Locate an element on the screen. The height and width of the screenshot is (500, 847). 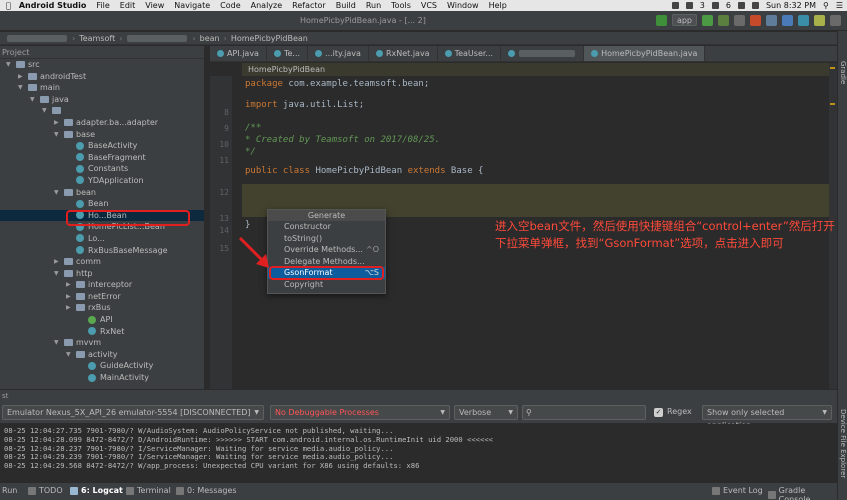
todo-tool-button: TODO is located at coordinates (45, 490).